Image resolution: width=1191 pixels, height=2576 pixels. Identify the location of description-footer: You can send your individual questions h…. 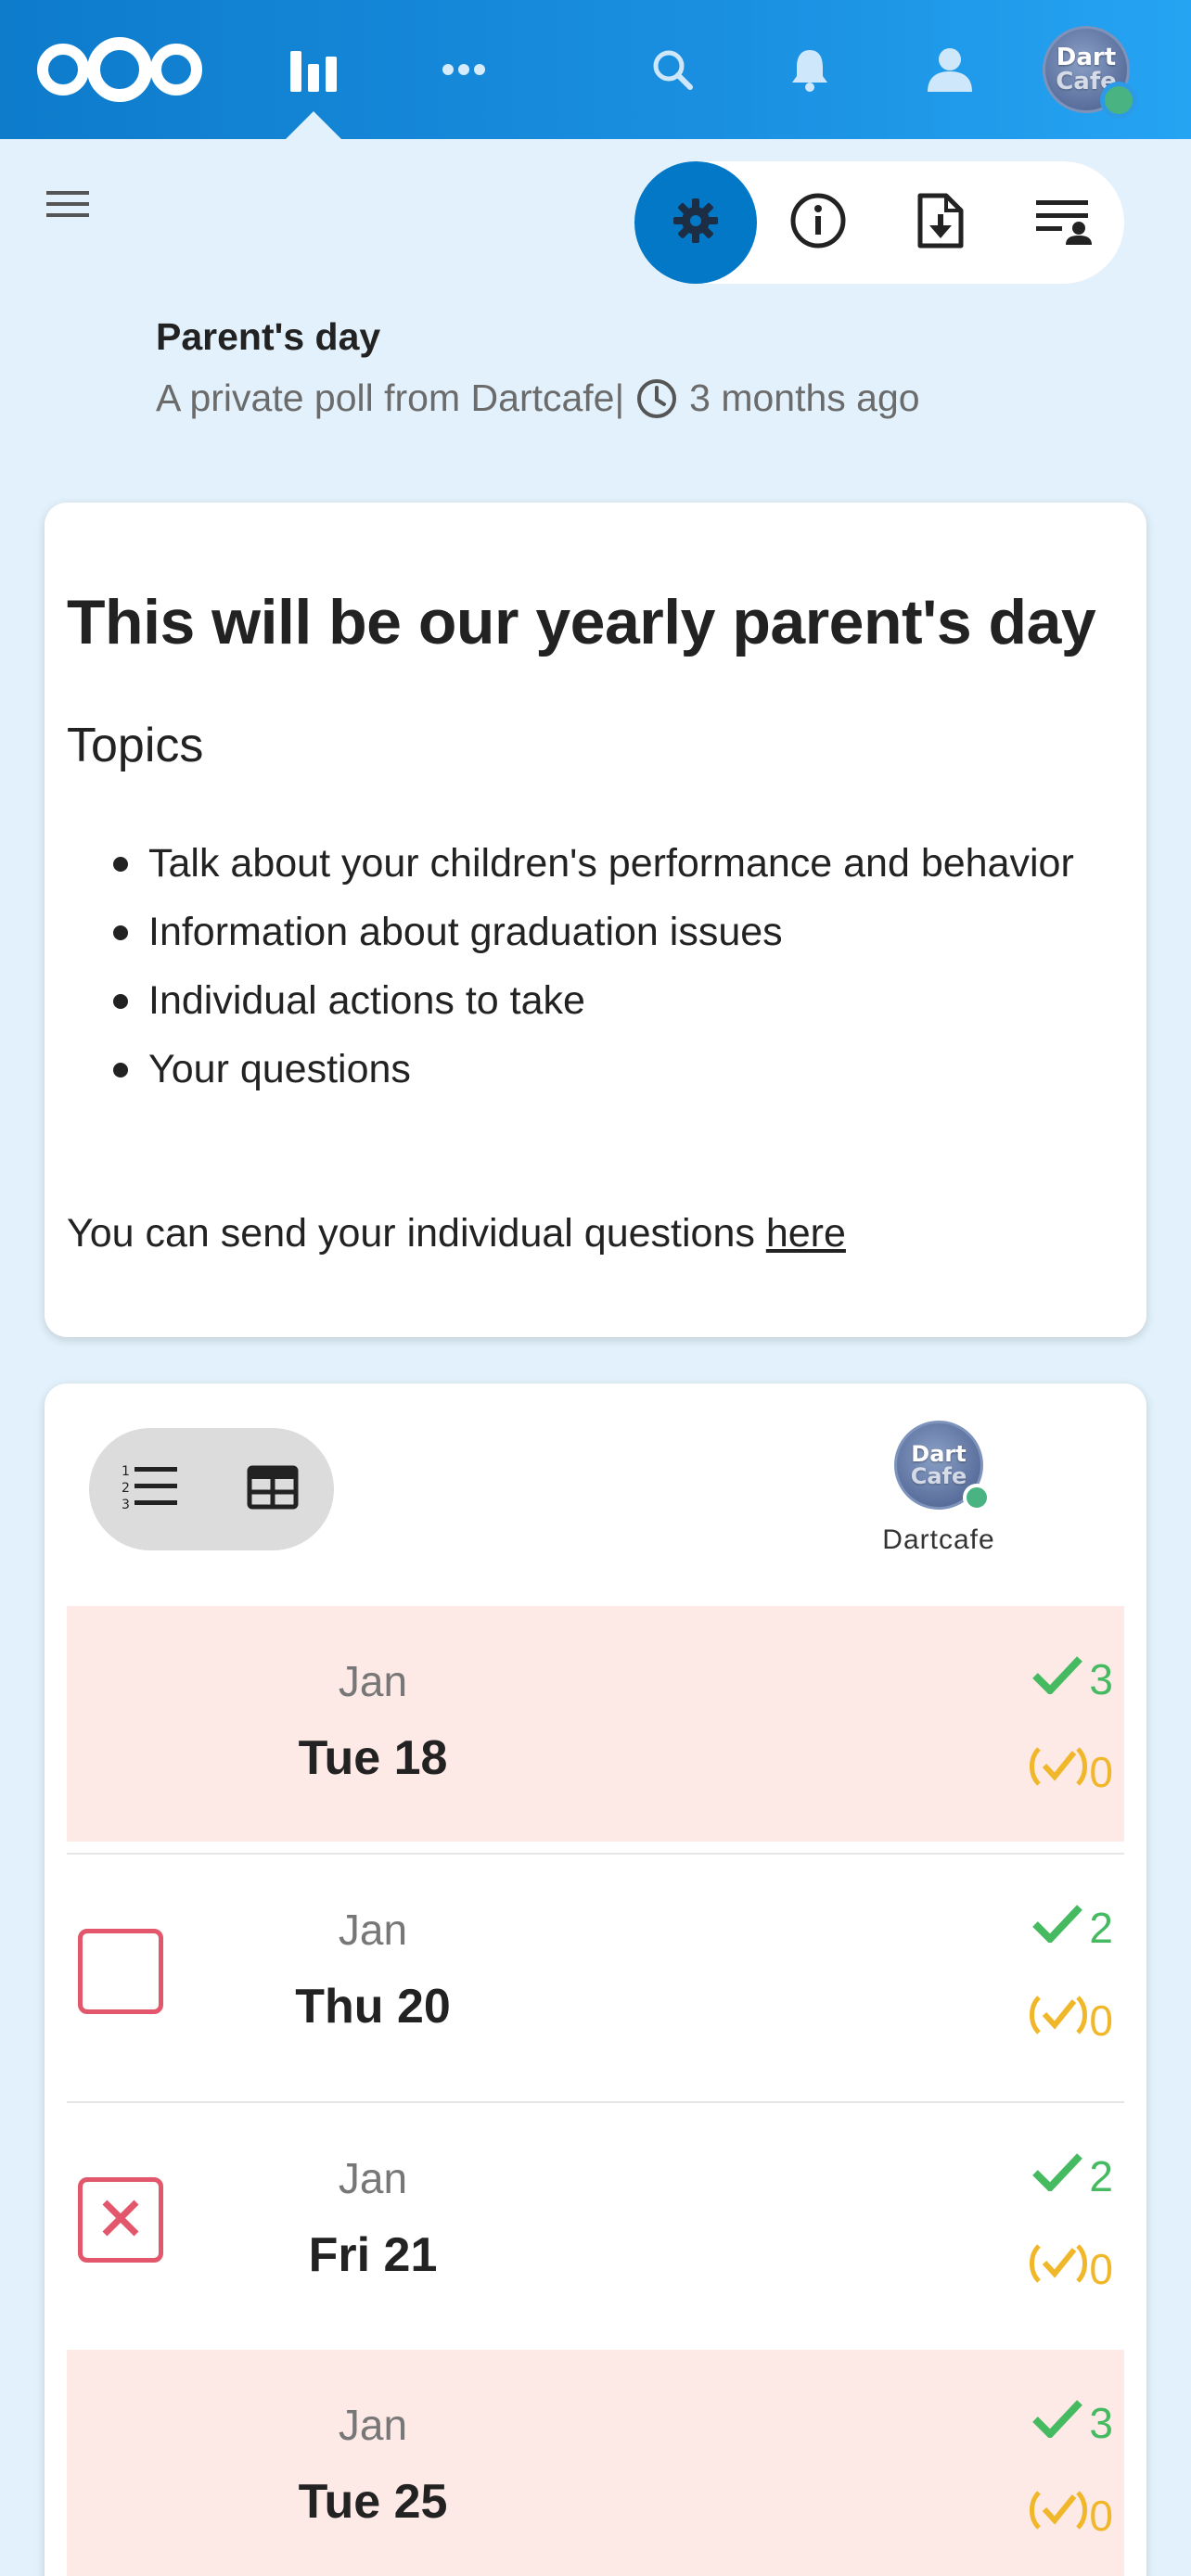
(456, 1233).